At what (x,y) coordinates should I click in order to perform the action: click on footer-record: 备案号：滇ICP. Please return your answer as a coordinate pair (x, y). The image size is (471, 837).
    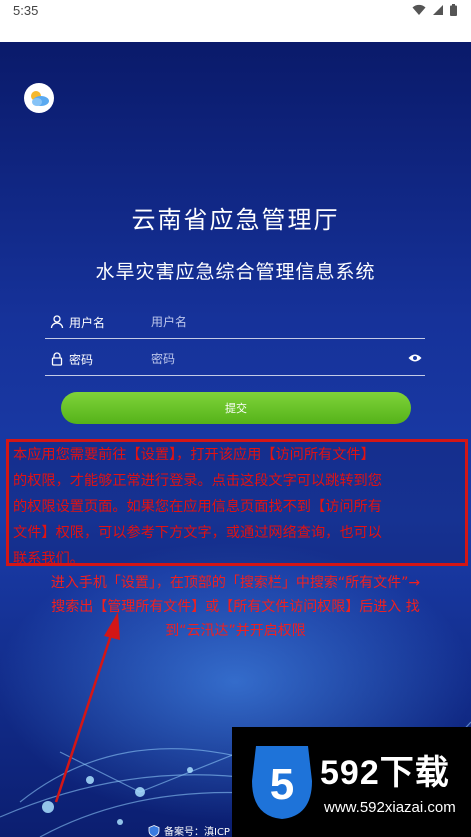
    Looking at the image, I should click on (189, 830).